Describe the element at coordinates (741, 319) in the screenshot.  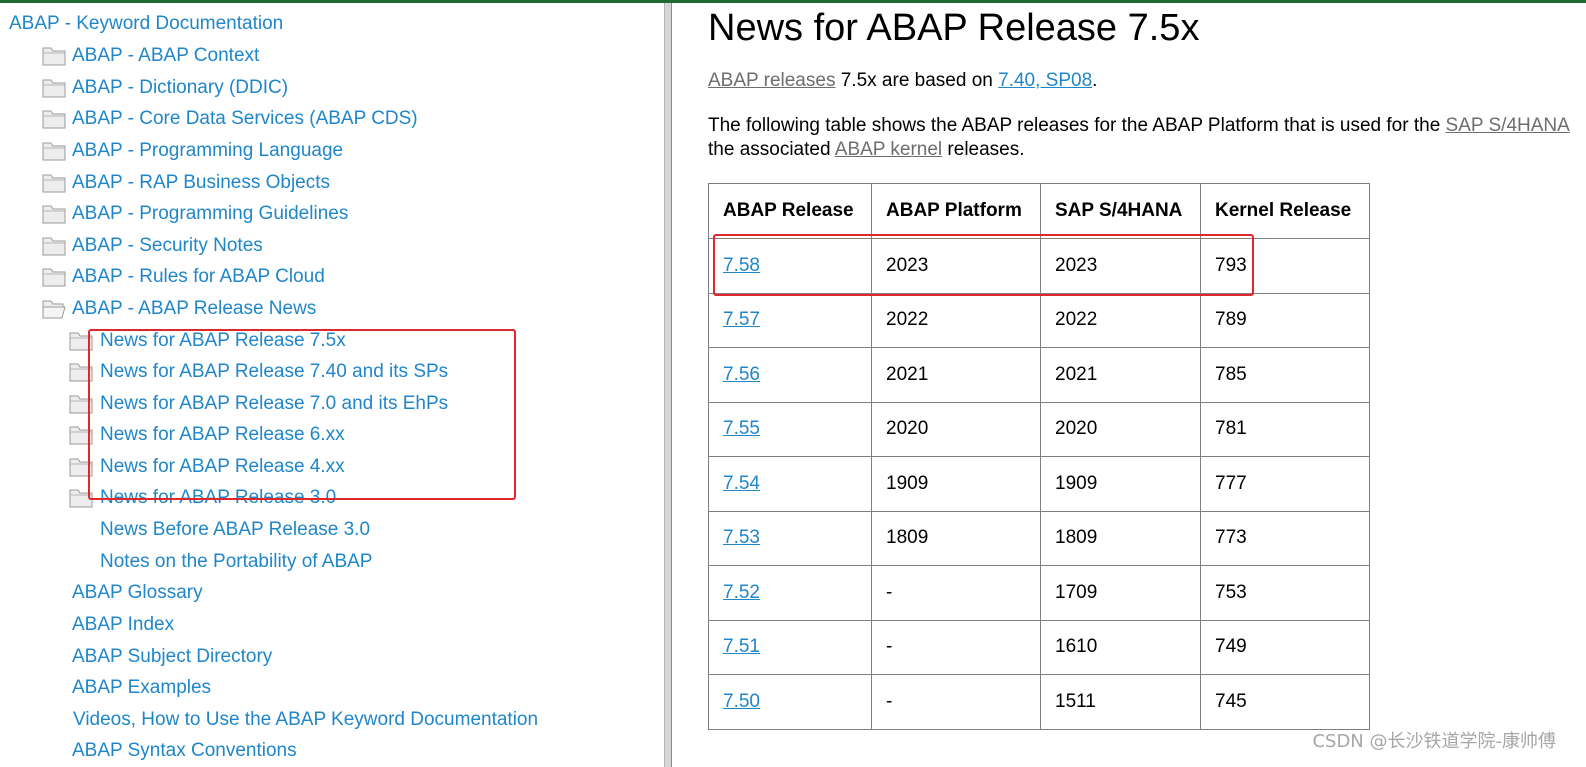
I see `release-link: 7.57` at that location.